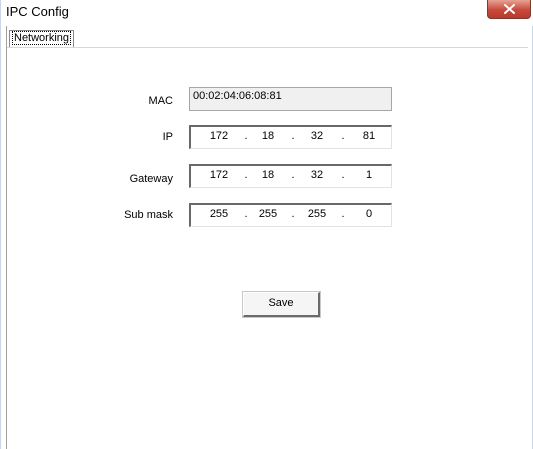 The height and width of the screenshot is (449, 533). I want to click on close-icon, so click(509, 9).